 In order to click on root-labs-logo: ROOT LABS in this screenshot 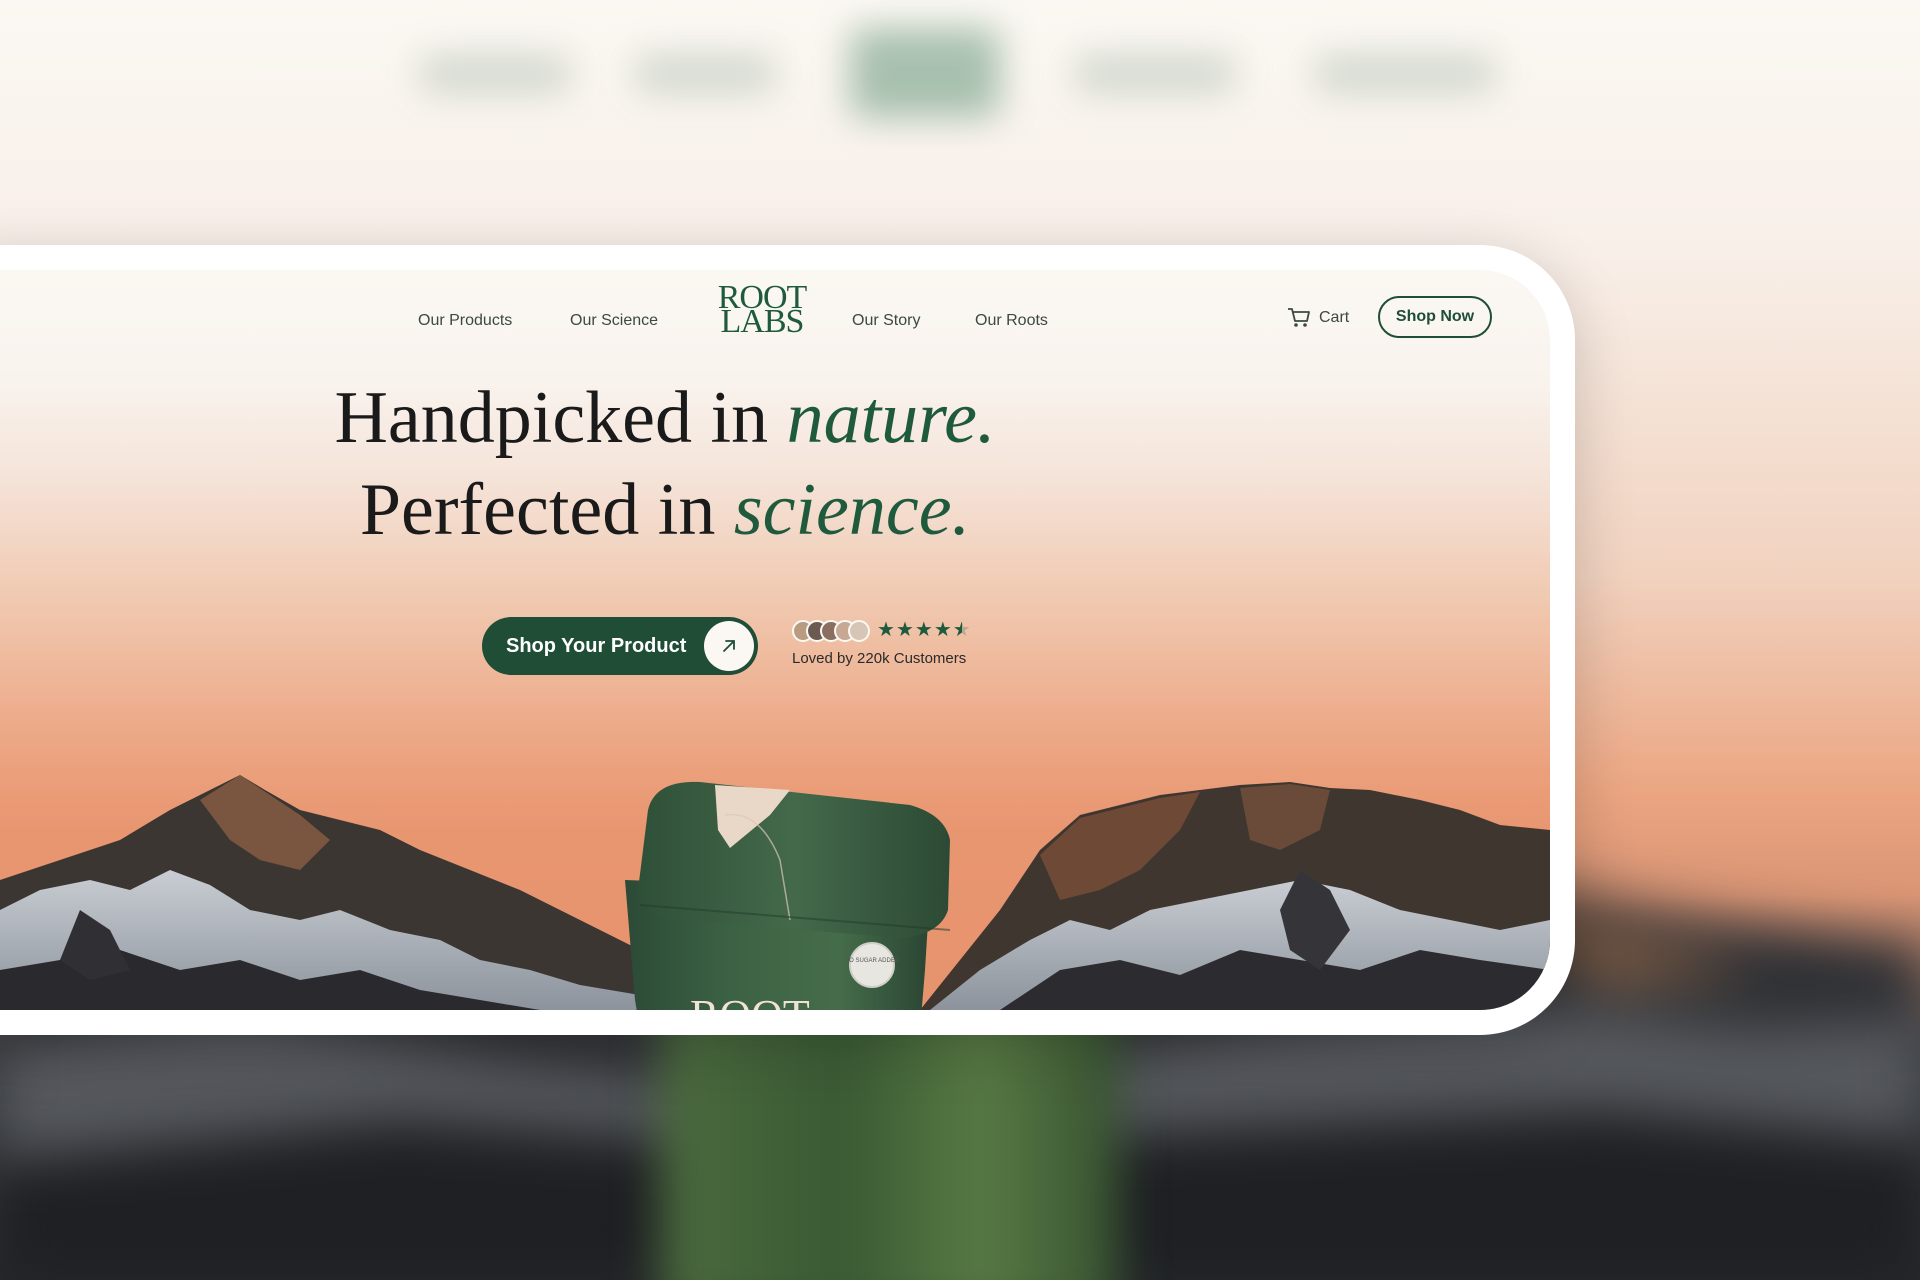, I will do `click(762, 311)`.